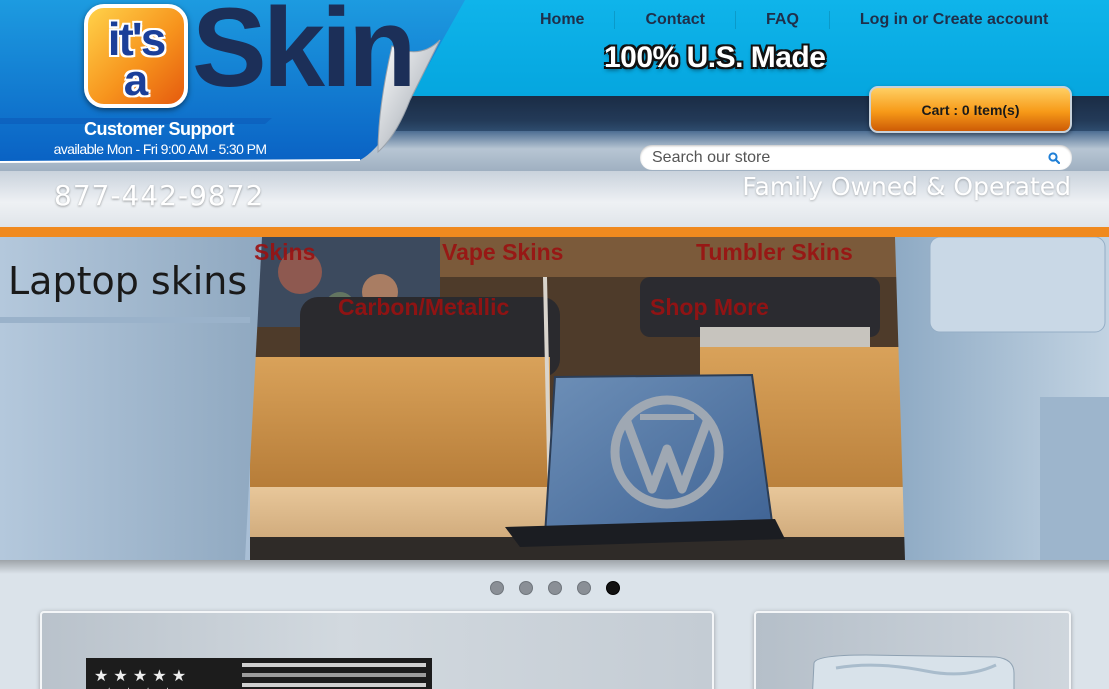  I want to click on nav-contact: Contact, so click(676, 20).